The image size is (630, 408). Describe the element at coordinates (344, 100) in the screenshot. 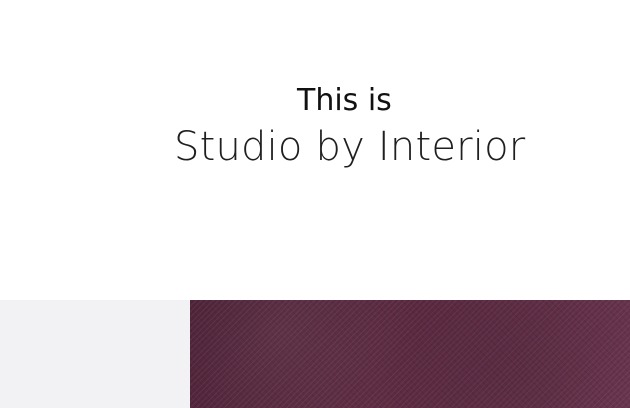

I see `hero-eyebrow: This is` at that location.